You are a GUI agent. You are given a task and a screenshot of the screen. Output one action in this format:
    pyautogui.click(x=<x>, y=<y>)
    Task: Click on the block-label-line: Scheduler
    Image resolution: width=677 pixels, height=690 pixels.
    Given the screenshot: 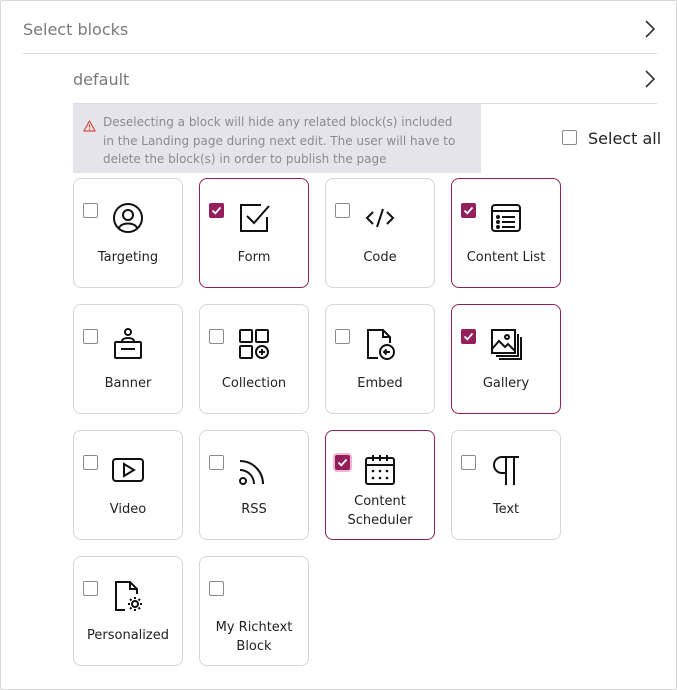 What is the action you would take?
    pyautogui.click(x=380, y=520)
    